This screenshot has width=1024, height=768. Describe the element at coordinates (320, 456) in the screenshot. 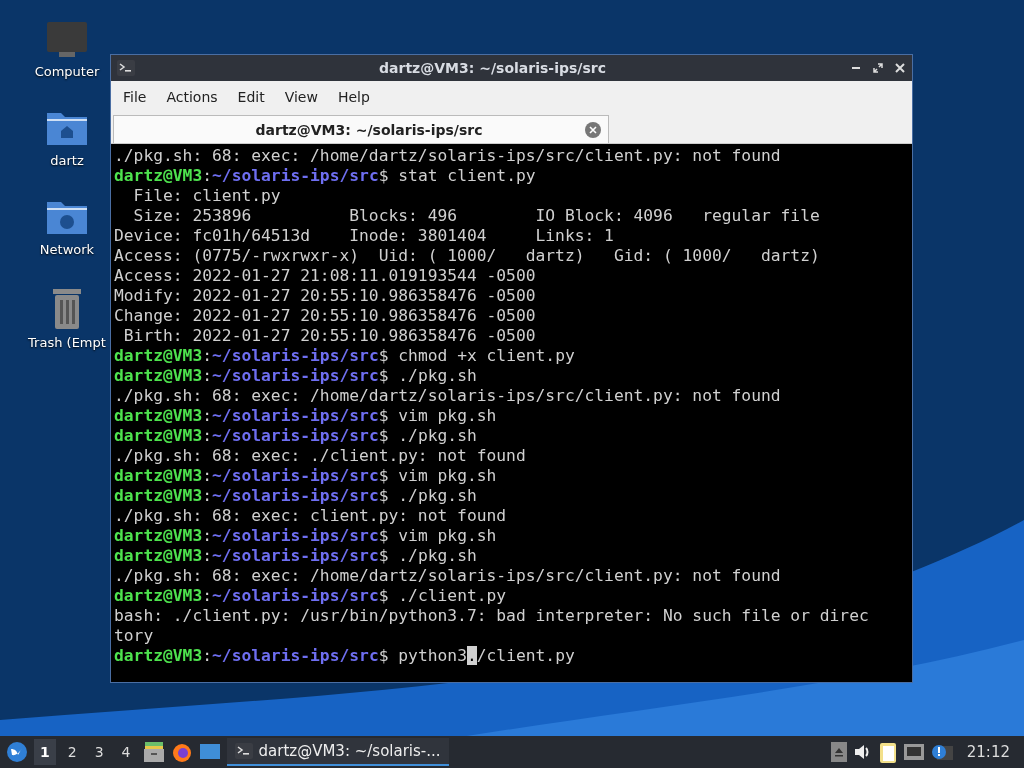

I see `terminal-output-line: ./pkg.sh: 68: exec: ./client.py: not found` at that location.